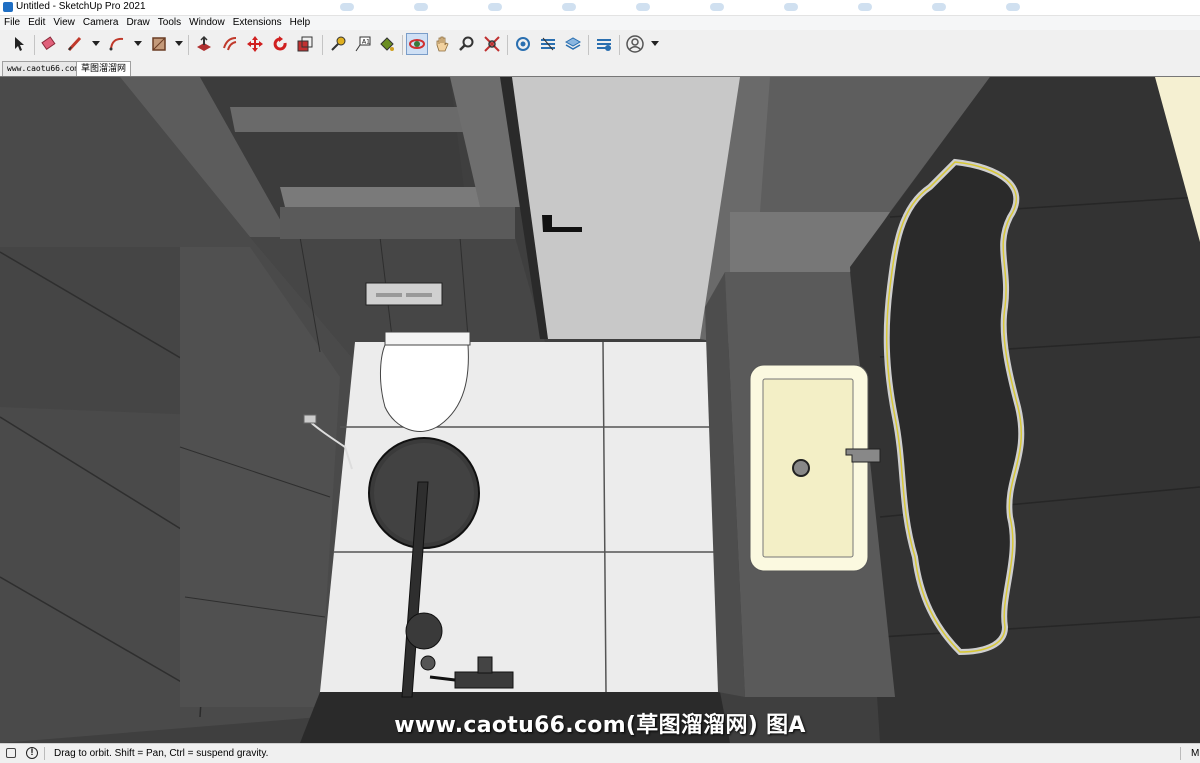 This screenshot has width=1200, height=763. What do you see at coordinates (548, 44) in the screenshot?
I see `extension-warehouse-icon` at bounding box center [548, 44].